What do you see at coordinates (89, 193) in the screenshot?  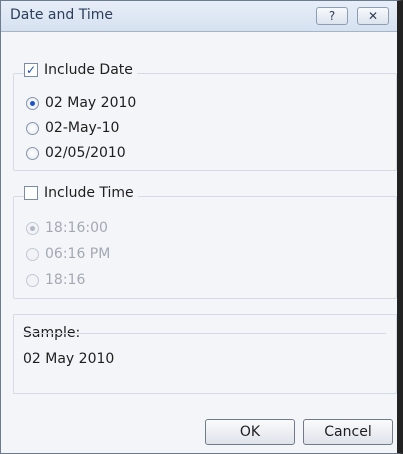 I see `include-time-label: Include Time` at bounding box center [89, 193].